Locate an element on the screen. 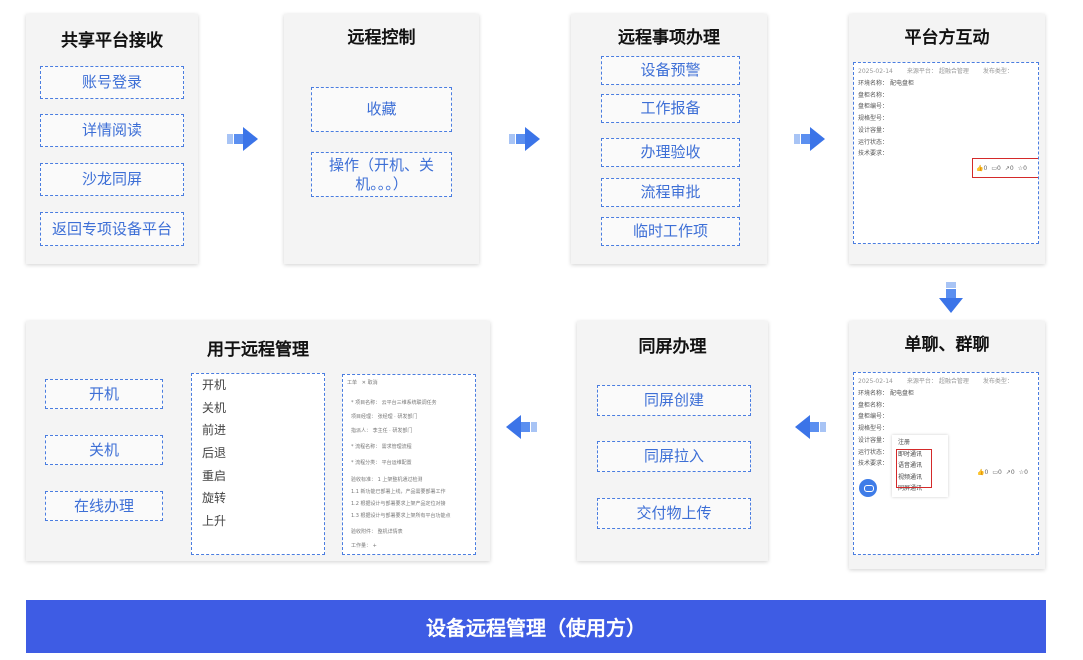  card-title: 共享平台接收 is located at coordinates (112, 41).